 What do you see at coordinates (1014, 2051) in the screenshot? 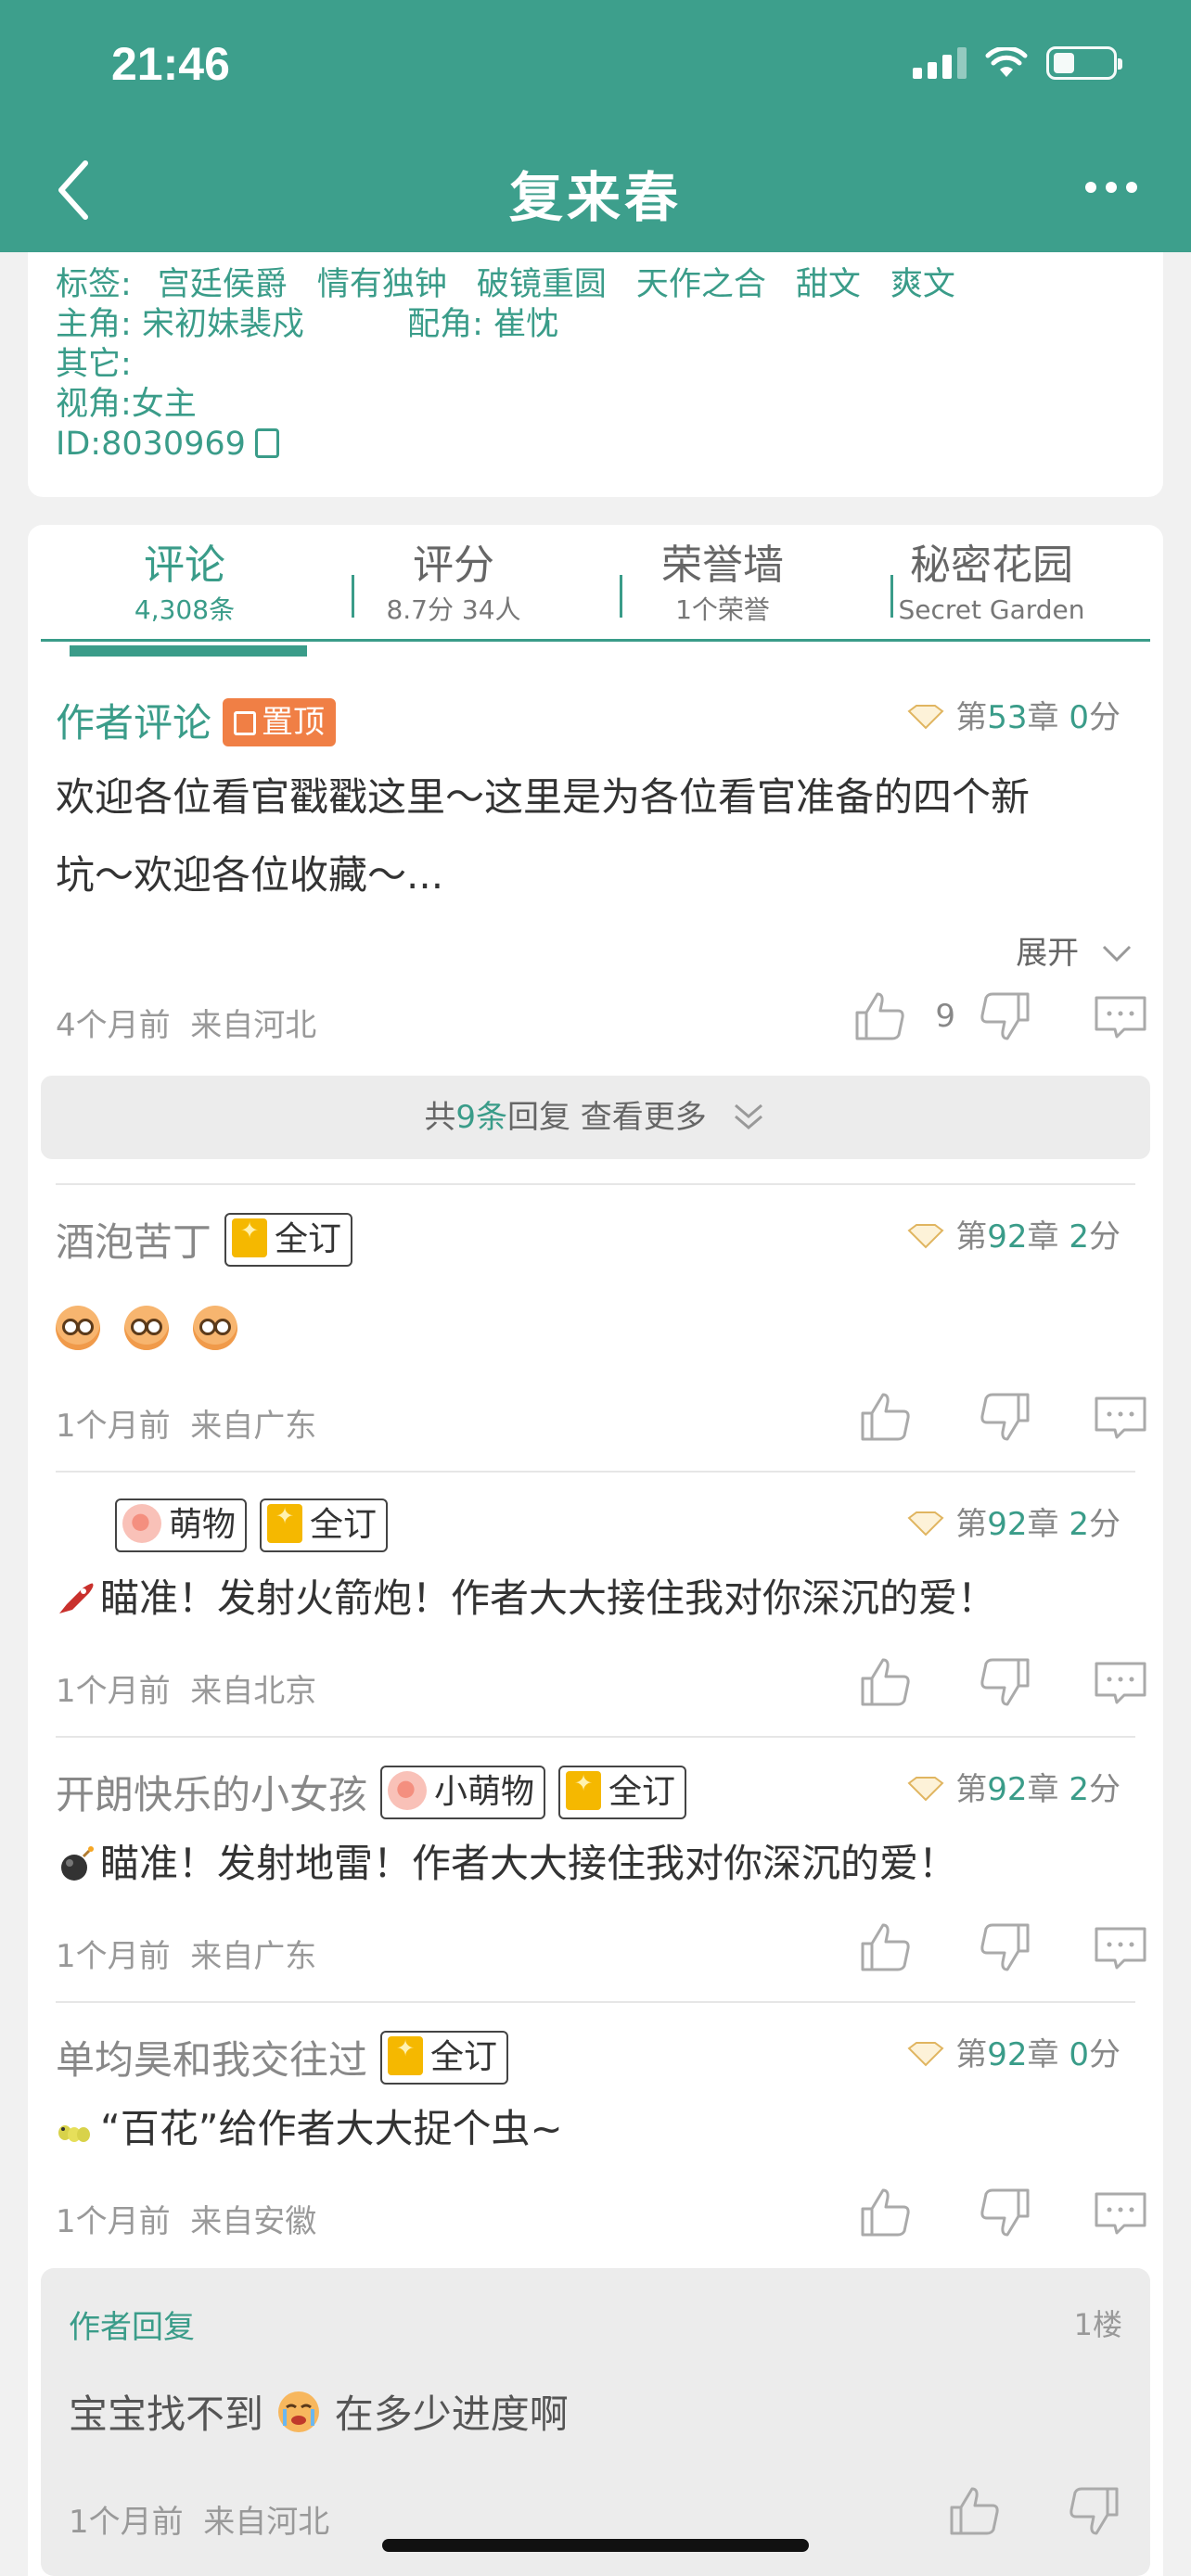
I see `chapter-info: 第92章 0分` at bounding box center [1014, 2051].